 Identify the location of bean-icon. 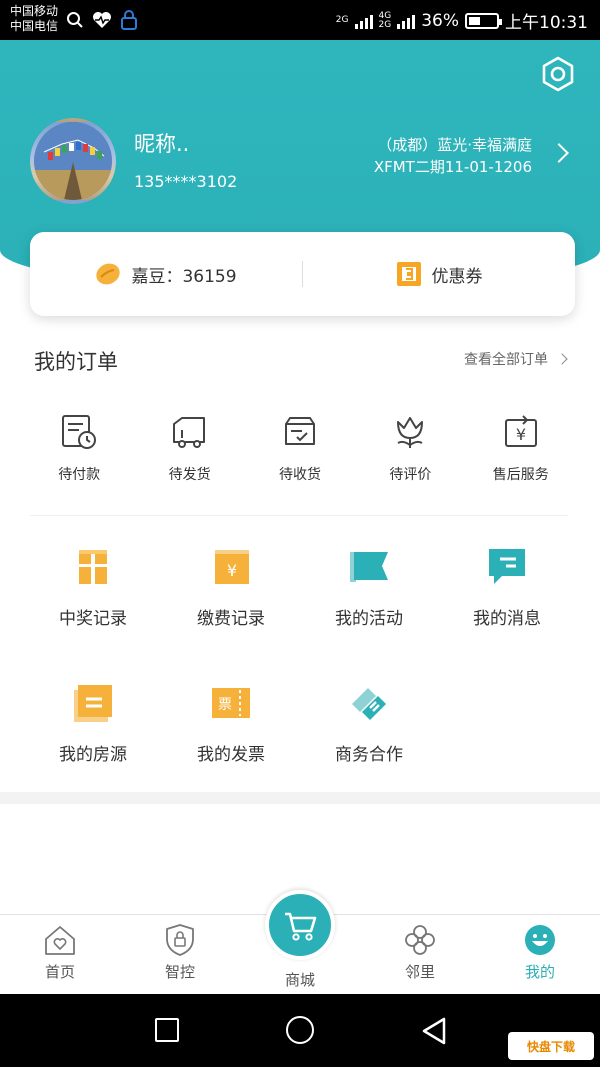
(108, 274).